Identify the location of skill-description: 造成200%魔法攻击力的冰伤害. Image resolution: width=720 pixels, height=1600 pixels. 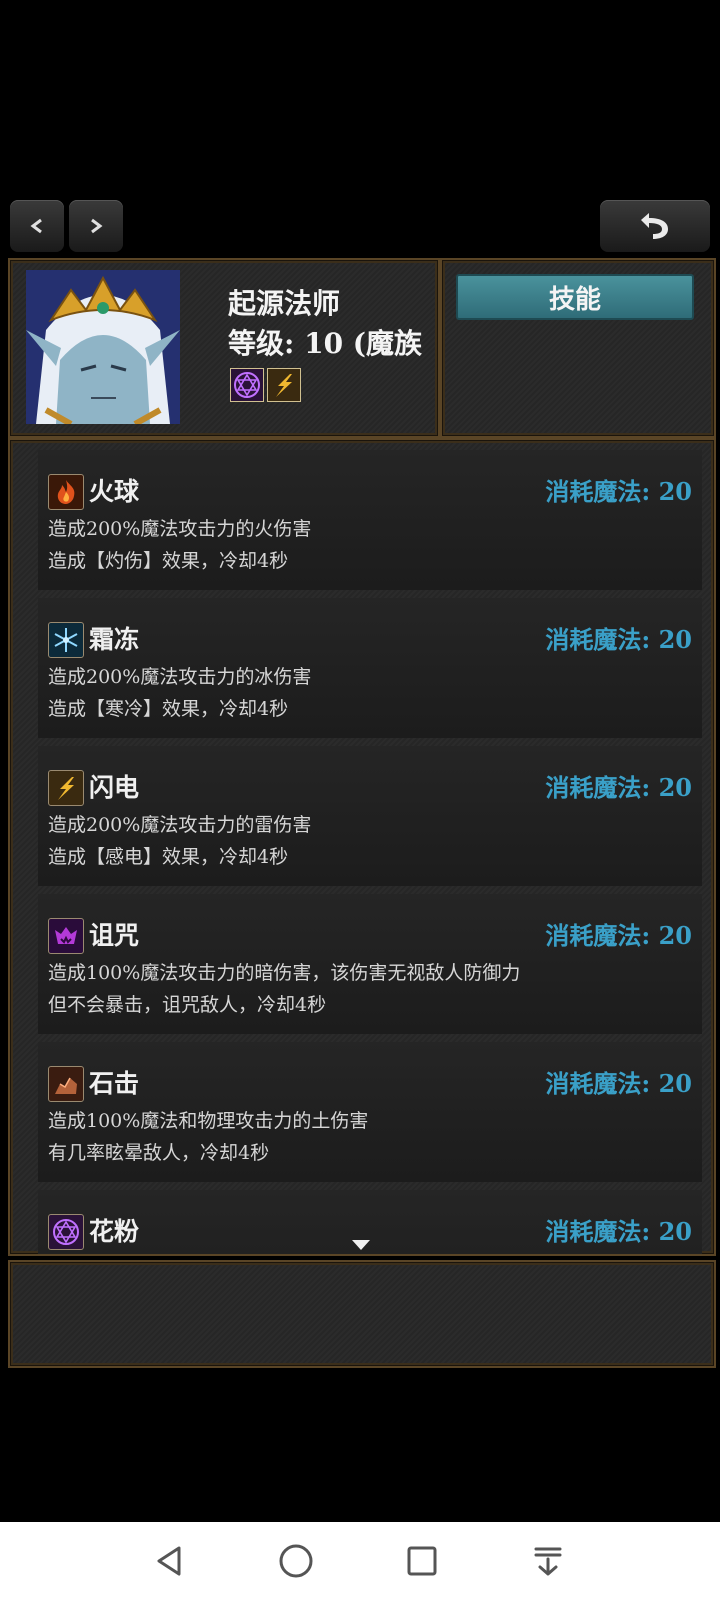
(180, 677).